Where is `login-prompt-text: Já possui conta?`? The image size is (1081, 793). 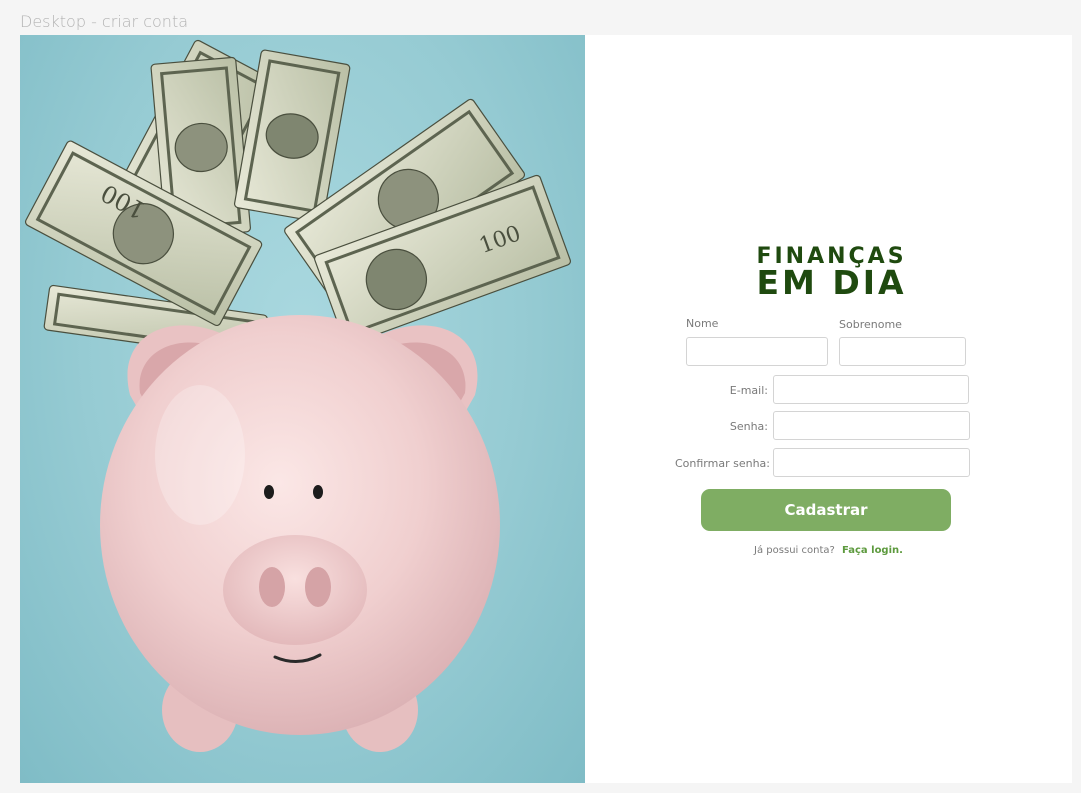 login-prompt-text: Já possui conta? is located at coordinates (794, 550).